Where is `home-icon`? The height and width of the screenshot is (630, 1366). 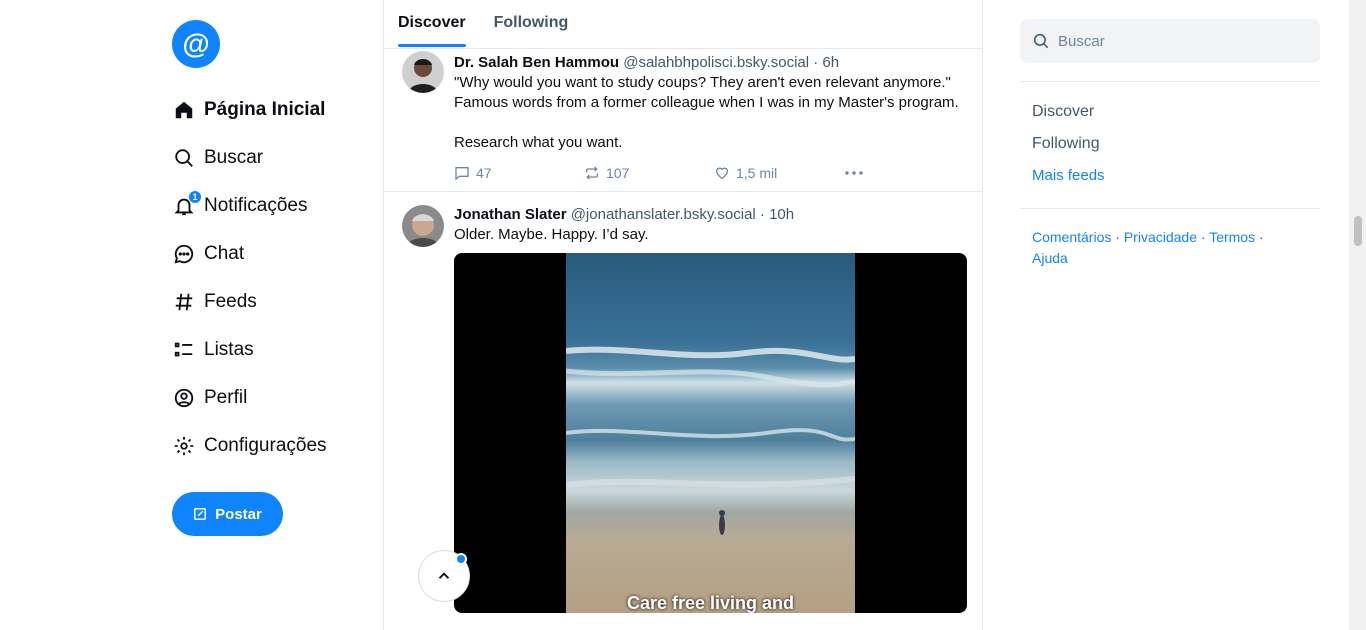
home-icon is located at coordinates (184, 110).